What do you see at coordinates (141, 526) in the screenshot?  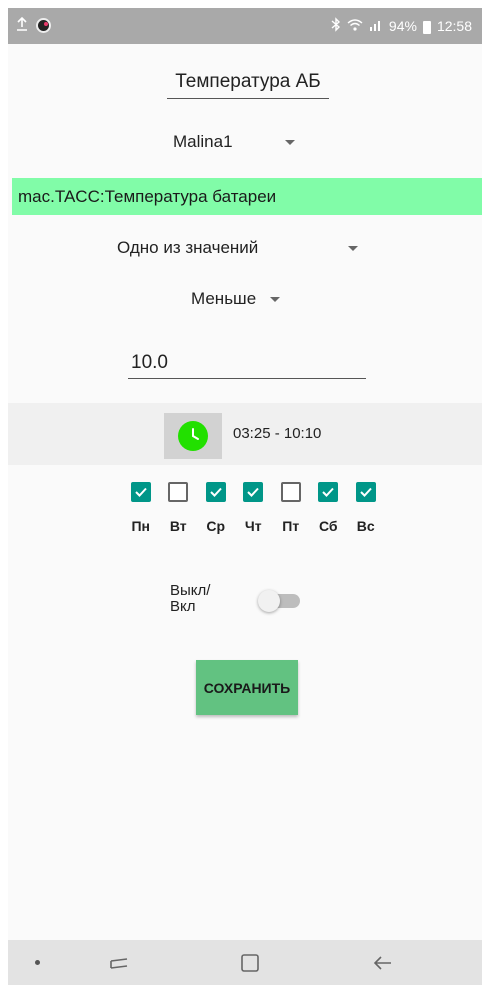 I see `day-label: Пн` at bounding box center [141, 526].